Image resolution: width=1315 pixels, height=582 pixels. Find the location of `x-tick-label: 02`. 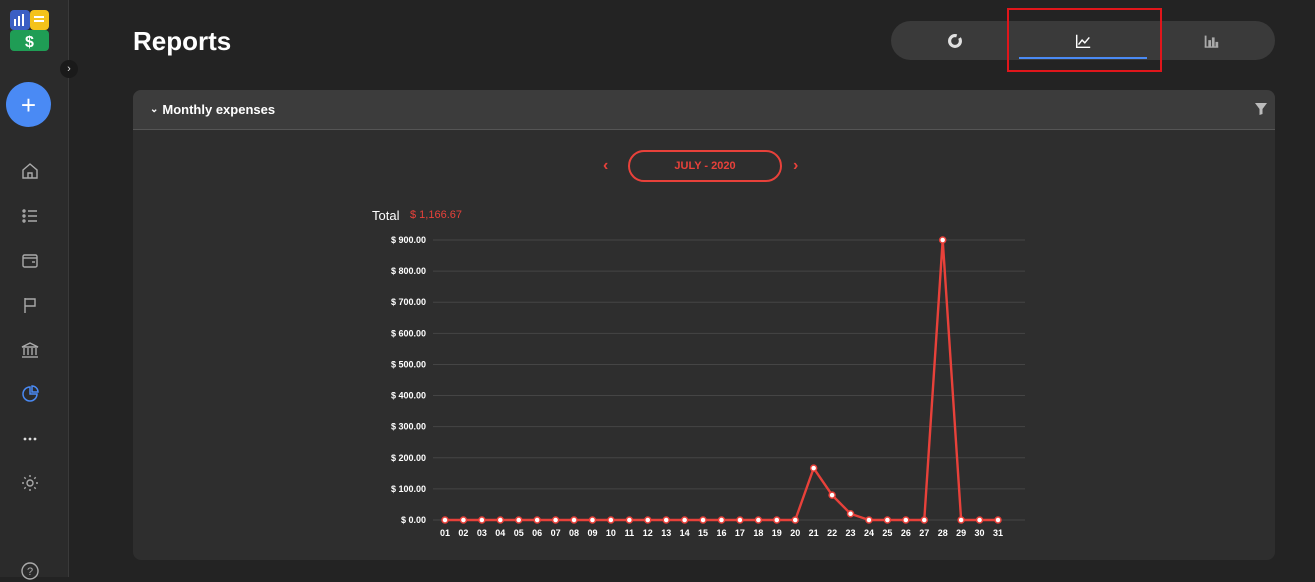

x-tick-label: 02 is located at coordinates (463, 533).